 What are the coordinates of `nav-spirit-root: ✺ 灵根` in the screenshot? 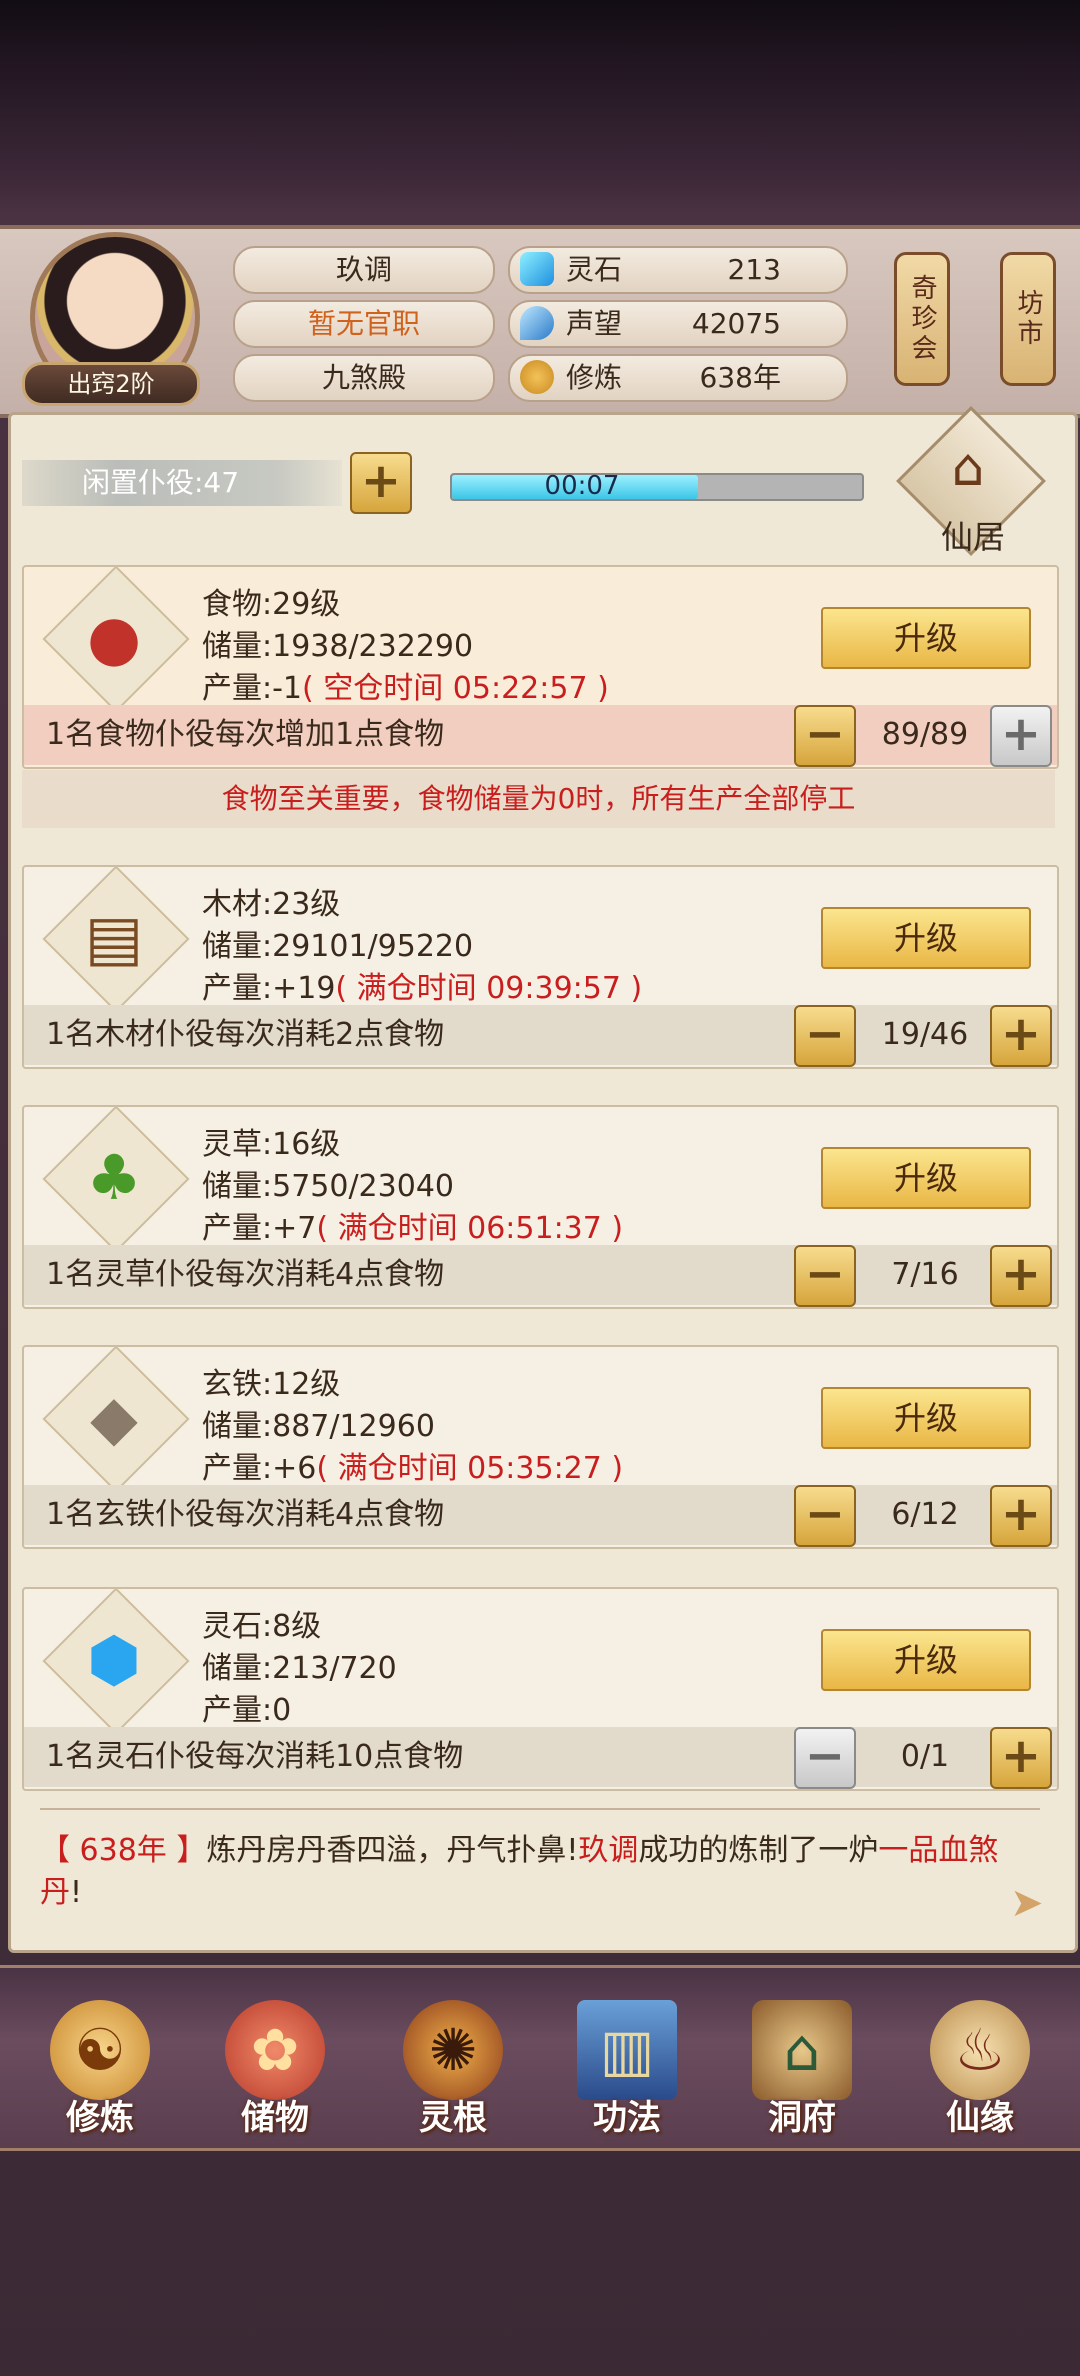 It's located at (453, 2065).